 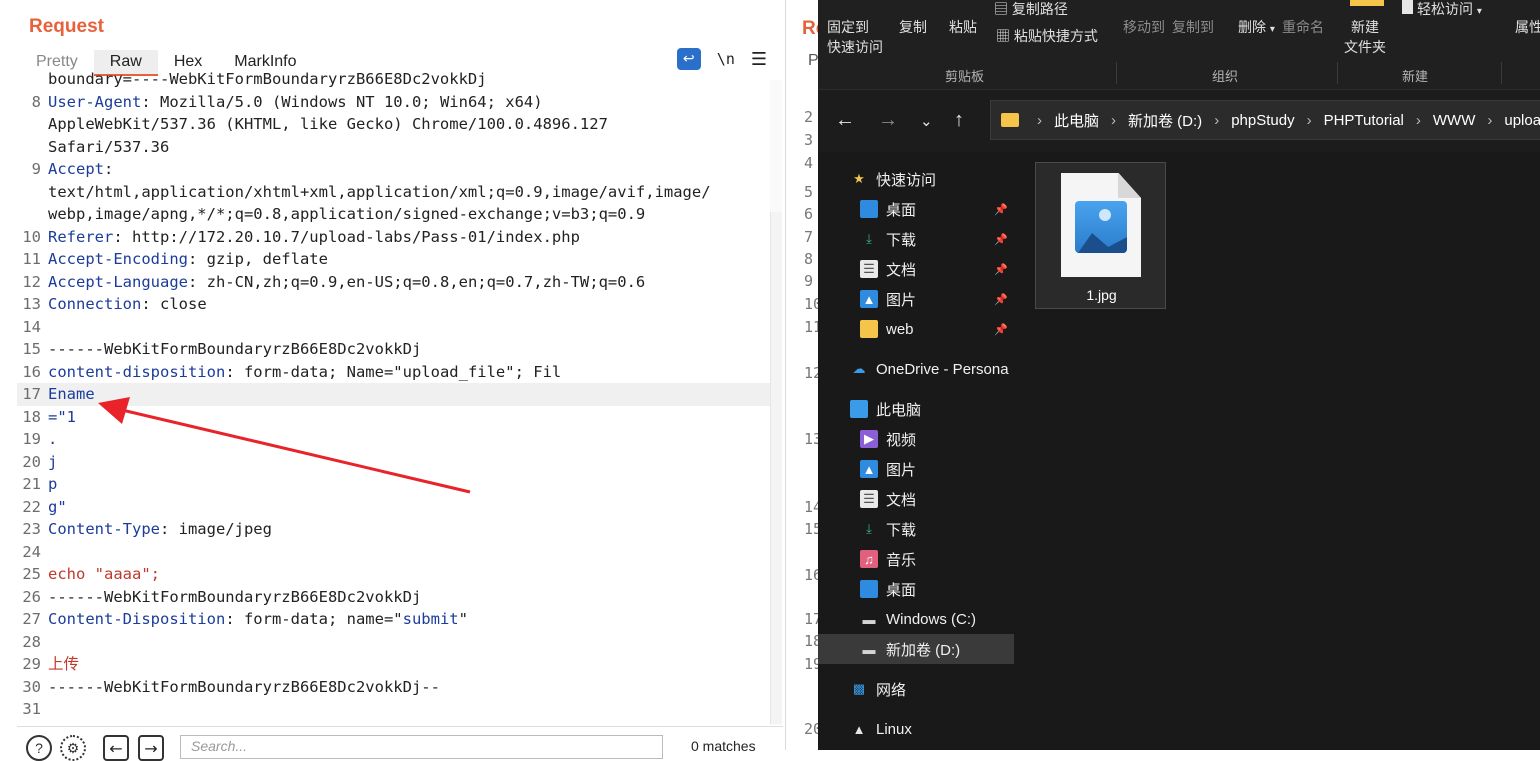 What do you see at coordinates (916, 529) in the screenshot?
I see `nav-item: ⤓ 下载` at bounding box center [916, 529].